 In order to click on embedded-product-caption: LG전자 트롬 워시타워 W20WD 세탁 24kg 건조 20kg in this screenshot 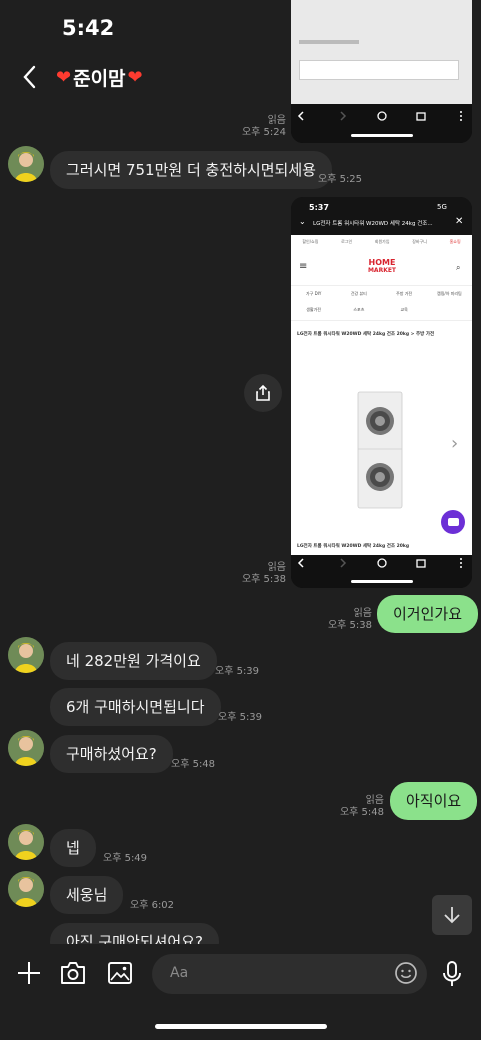, I will do `click(353, 546)`.